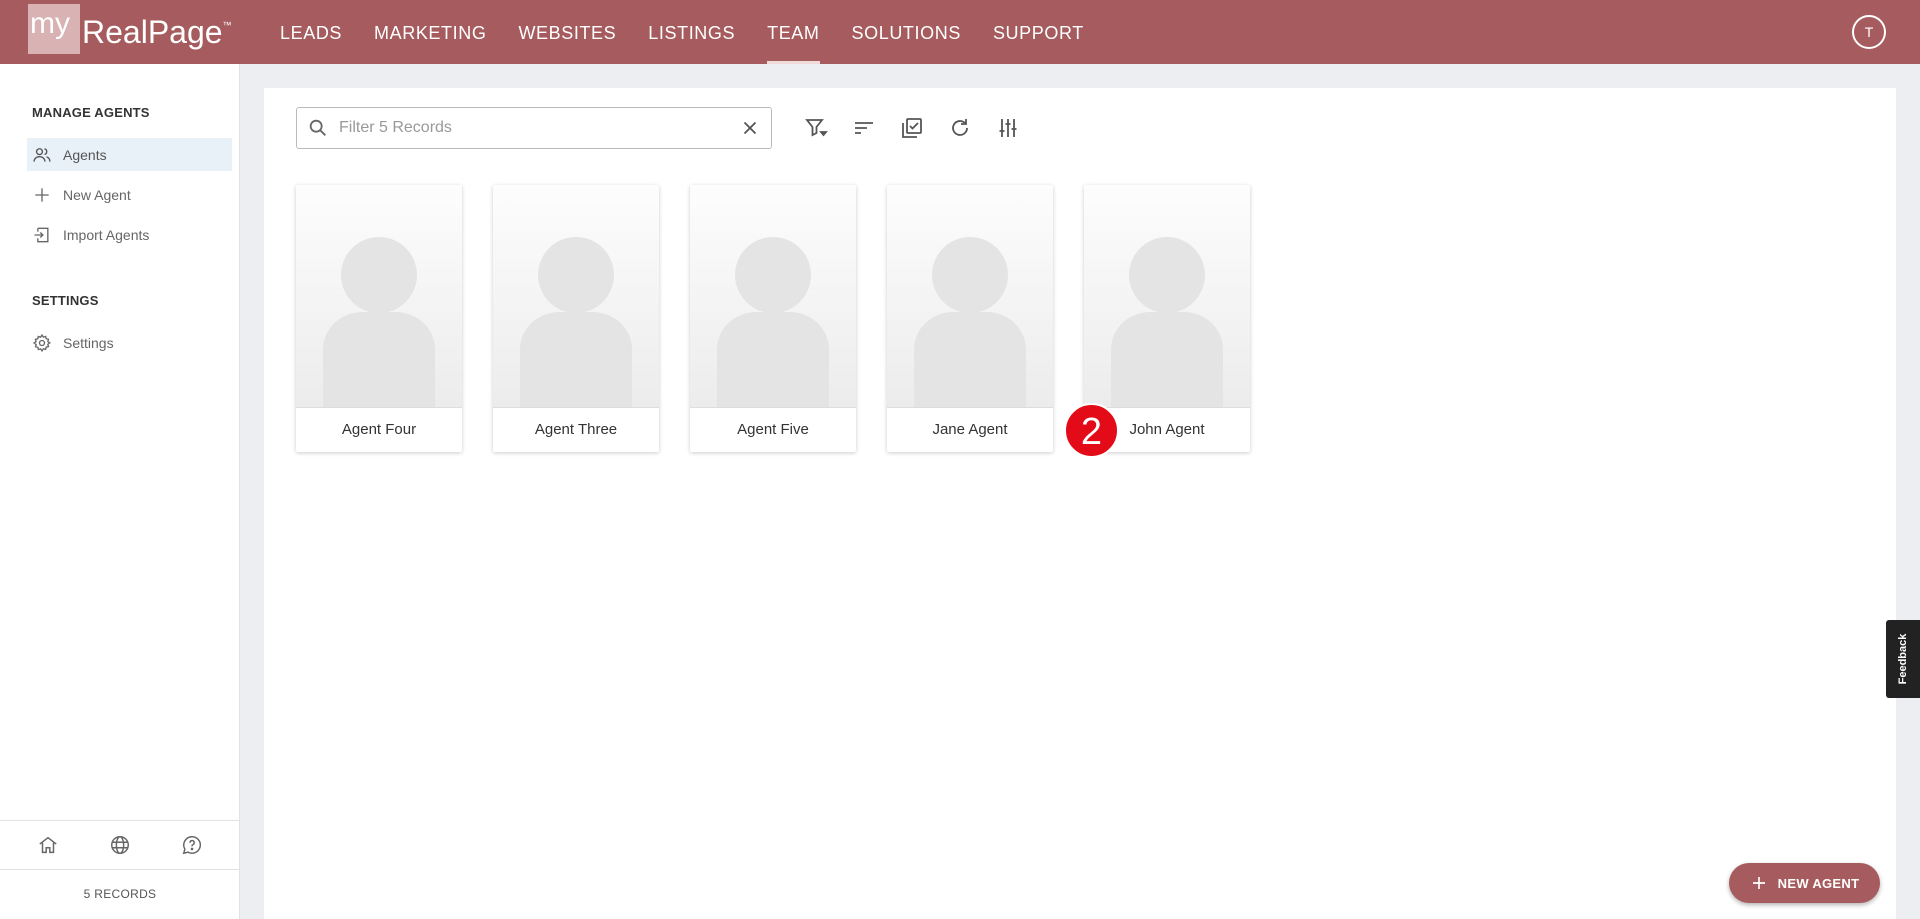 The height and width of the screenshot is (919, 1920). What do you see at coordinates (576, 429) in the screenshot?
I see `agent-name: Agent Three` at bounding box center [576, 429].